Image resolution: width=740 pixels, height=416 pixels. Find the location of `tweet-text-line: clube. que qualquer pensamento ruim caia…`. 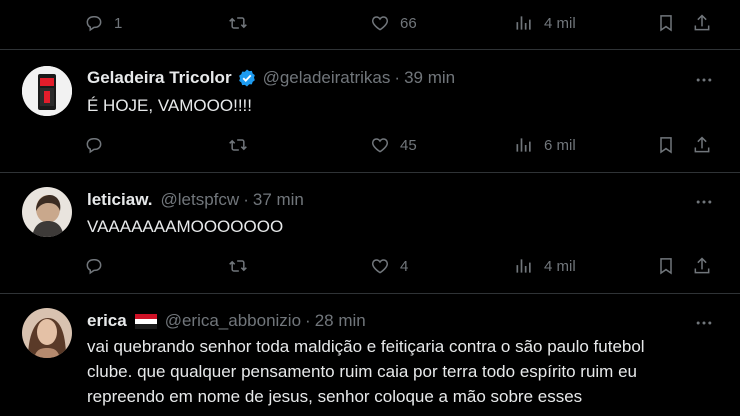

tweet-text-line: clube. que qualquer pensamento ruim caia… is located at coordinates (362, 371).